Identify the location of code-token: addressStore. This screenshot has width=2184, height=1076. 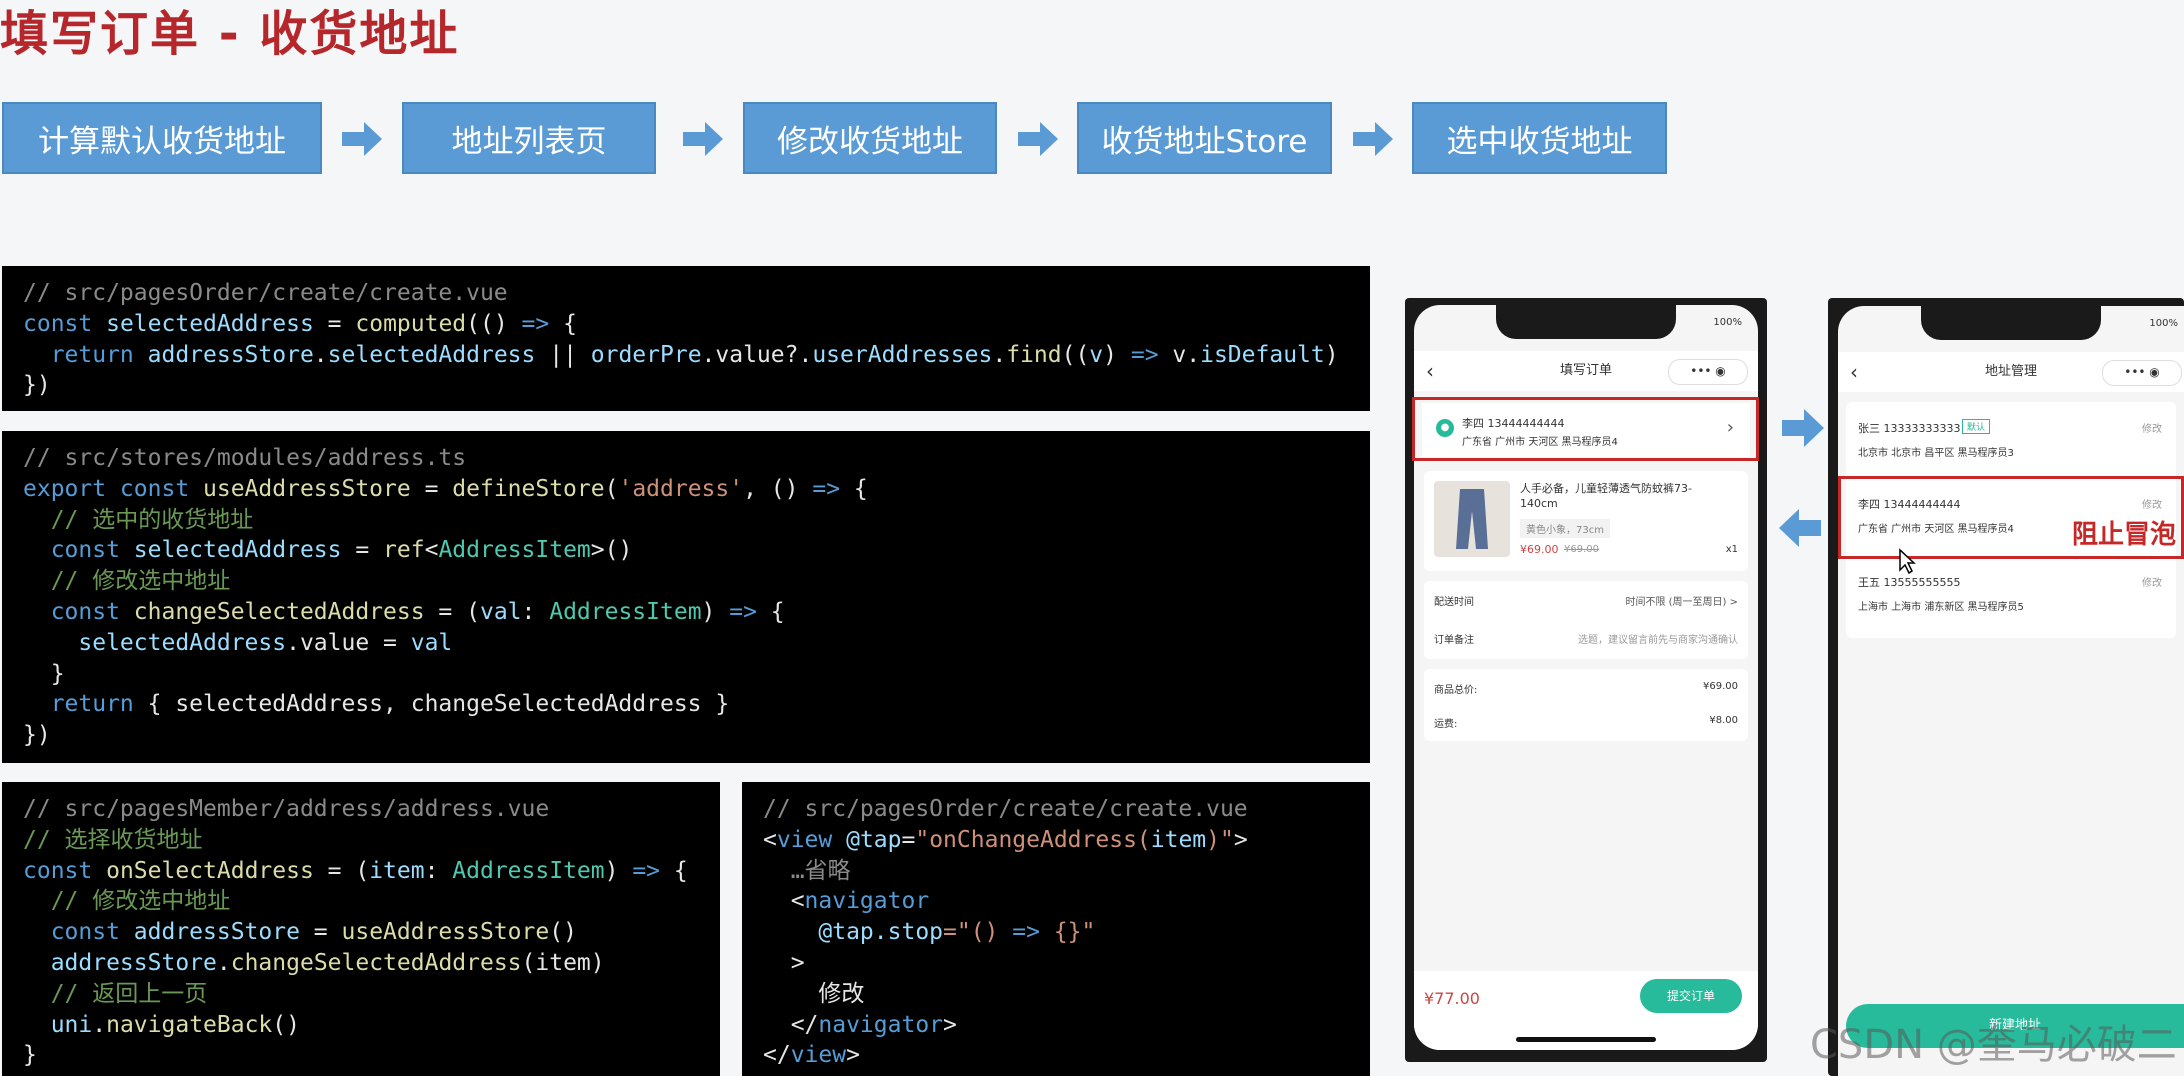
(223, 354).